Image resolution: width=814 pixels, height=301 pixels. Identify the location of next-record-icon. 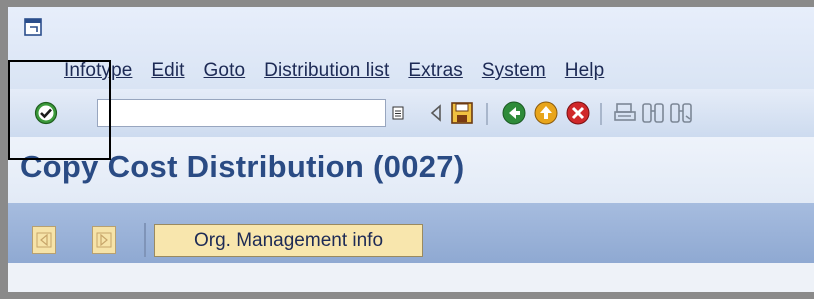
(104, 240).